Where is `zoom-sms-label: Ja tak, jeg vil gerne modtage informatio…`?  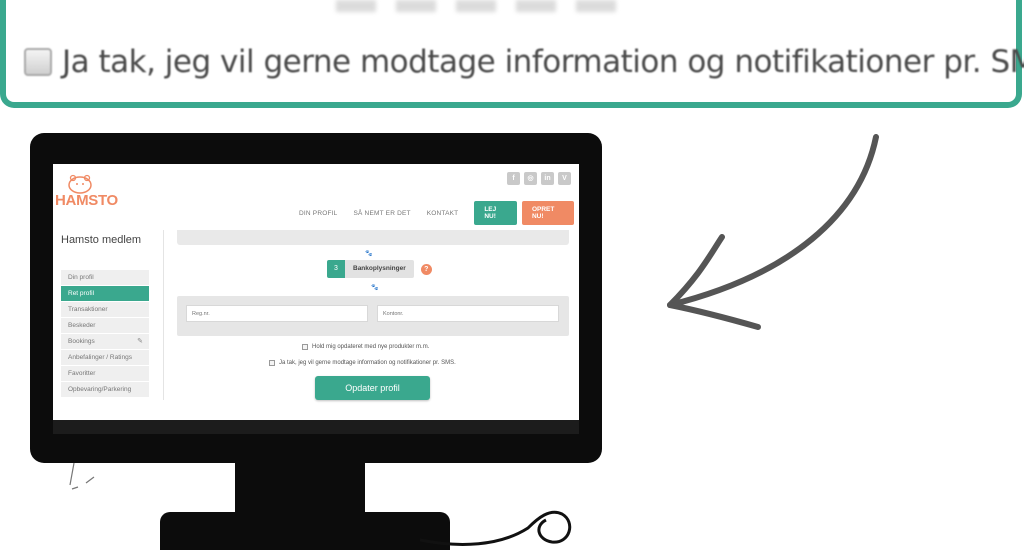
zoom-sms-label: Ja tak, jeg vil gerne modtage informatio… is located at coordinates (543, 62).